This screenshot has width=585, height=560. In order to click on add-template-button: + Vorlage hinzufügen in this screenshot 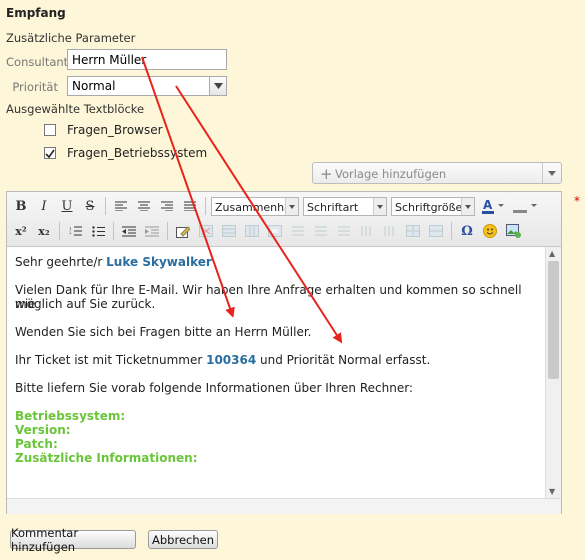, I will do `click(437, 173)`.